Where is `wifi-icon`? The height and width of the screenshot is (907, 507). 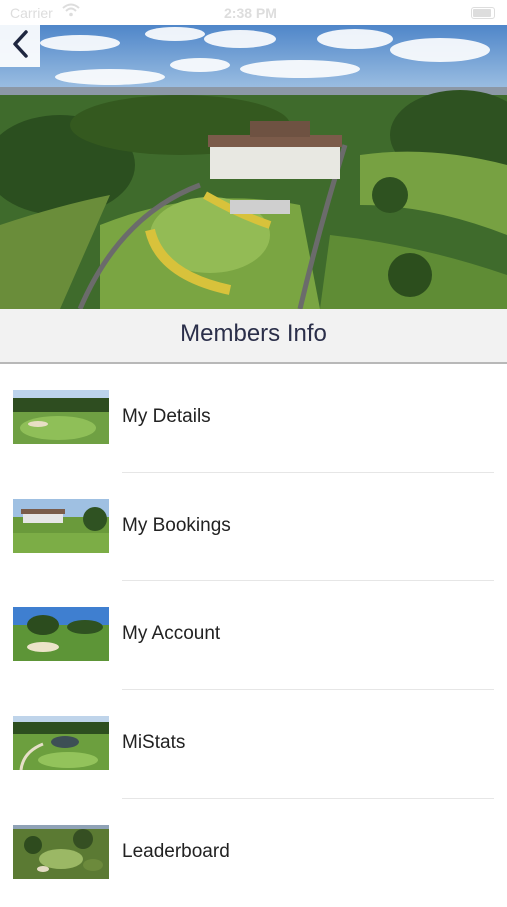
wifi-icon is located at coordinates (71, 11).